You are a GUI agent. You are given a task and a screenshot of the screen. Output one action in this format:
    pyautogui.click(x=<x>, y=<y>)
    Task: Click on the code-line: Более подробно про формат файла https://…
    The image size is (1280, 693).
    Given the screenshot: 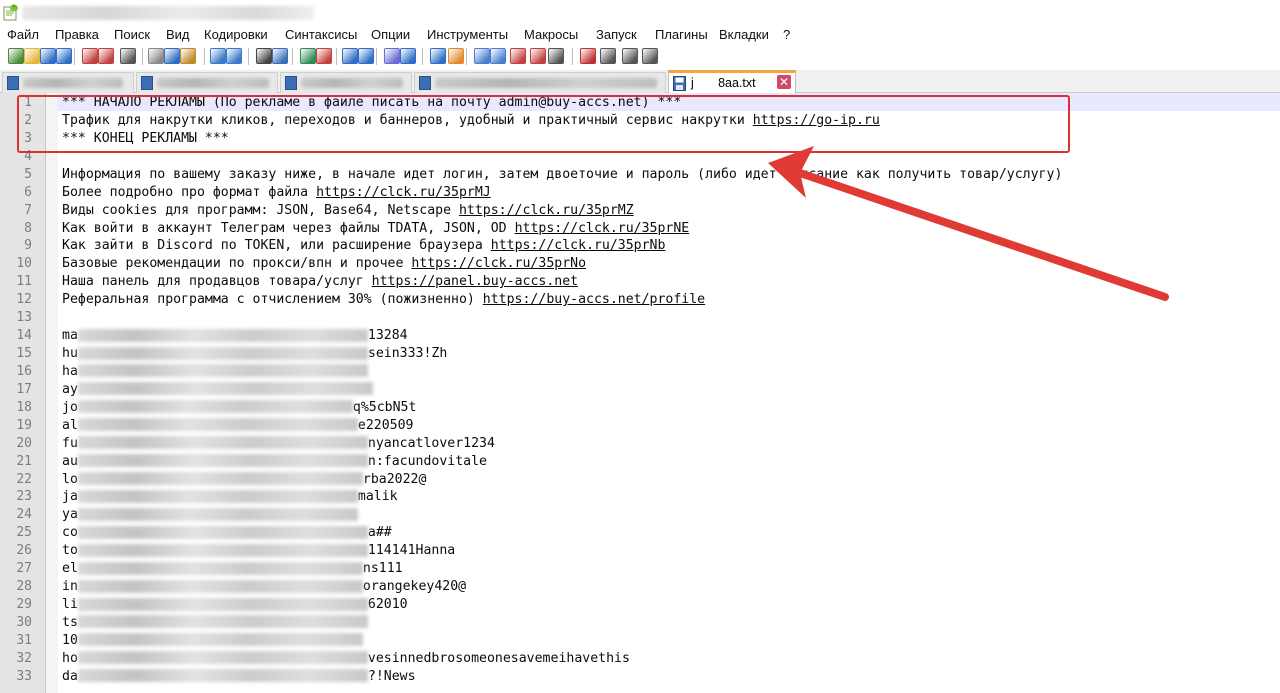 What is the action you would take?
    pyautogui.click(x=276, y=192)
    